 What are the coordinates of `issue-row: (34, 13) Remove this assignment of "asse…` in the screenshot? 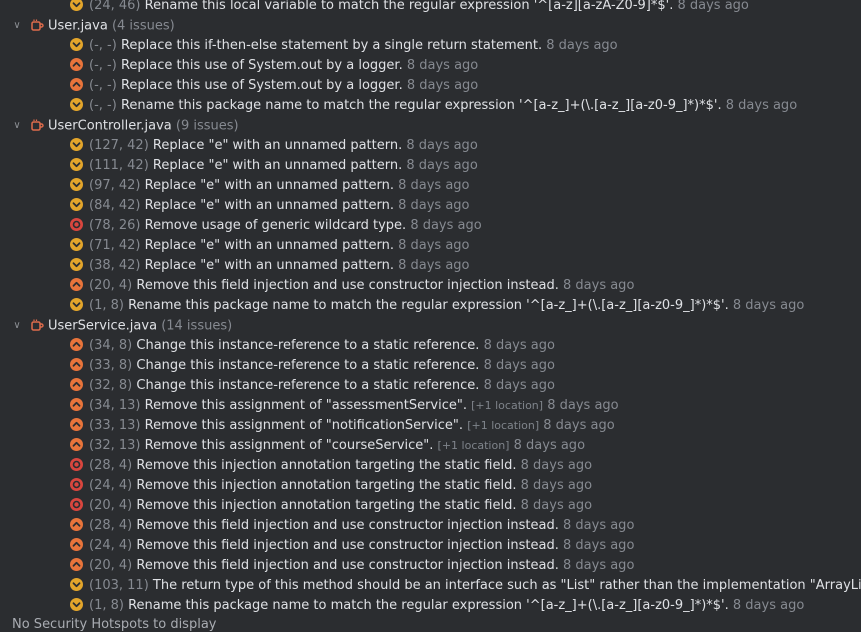 It's located at (430, 406).